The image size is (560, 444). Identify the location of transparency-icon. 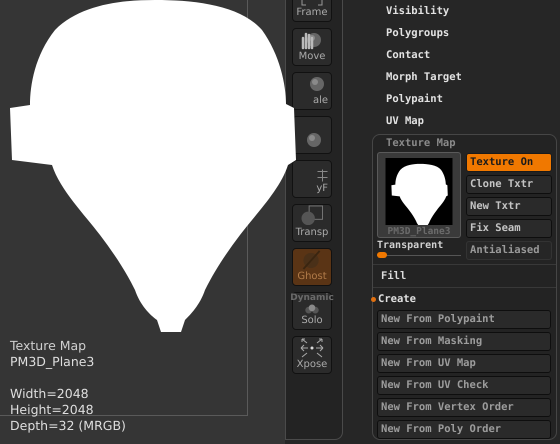
(312, 215).